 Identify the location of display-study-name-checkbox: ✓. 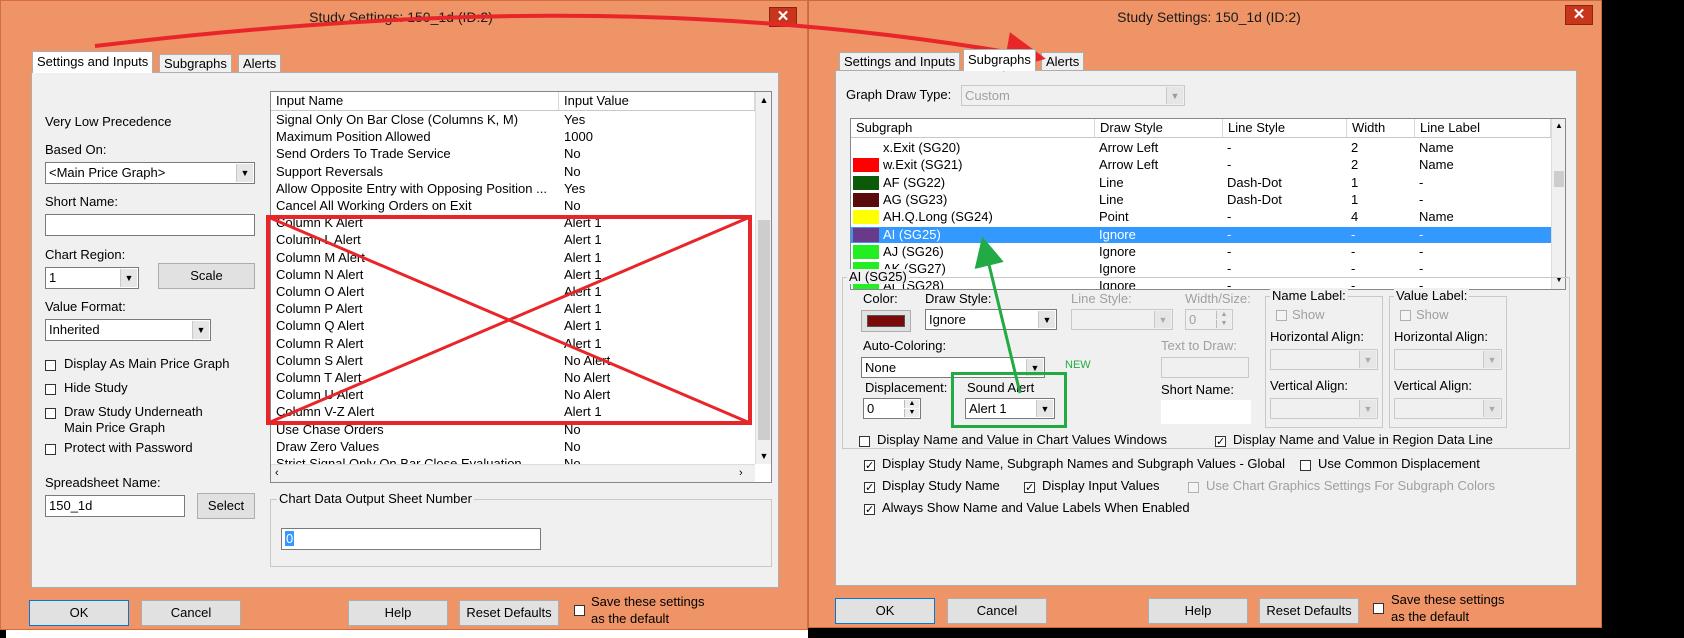
(869, 488).